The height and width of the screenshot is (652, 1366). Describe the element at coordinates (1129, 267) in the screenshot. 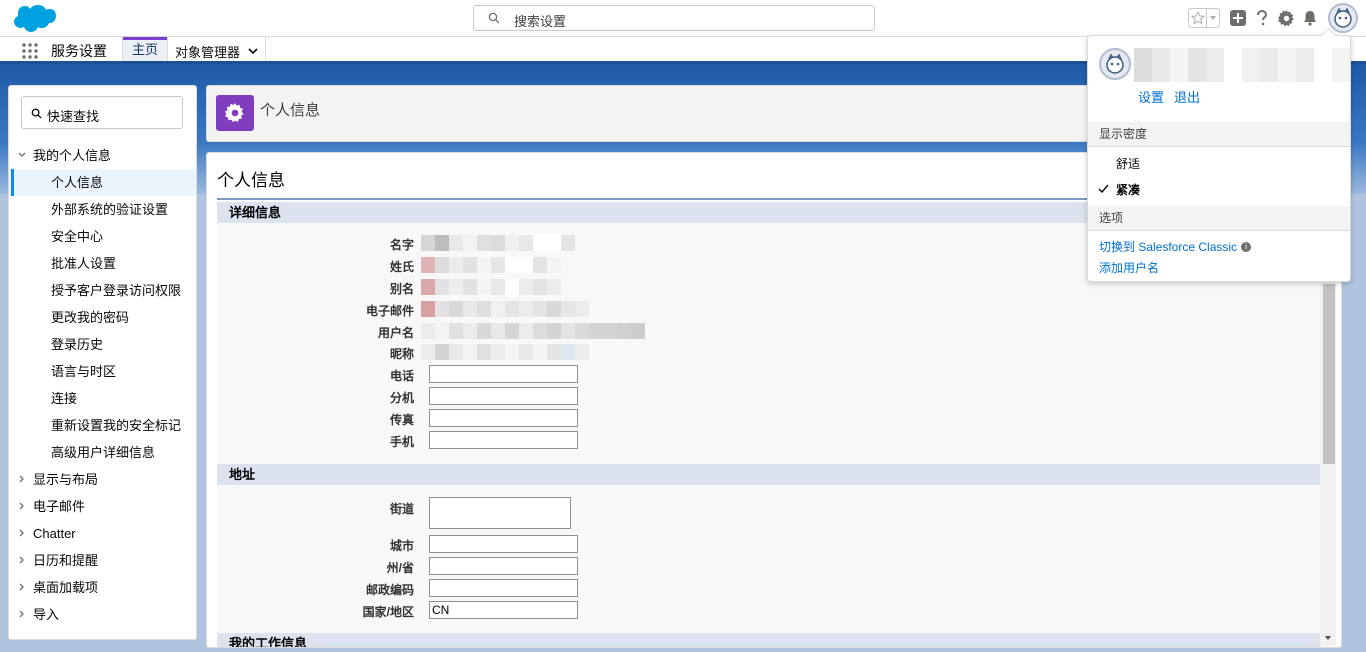

I see `add-username-link: 添加用户名` at that location.